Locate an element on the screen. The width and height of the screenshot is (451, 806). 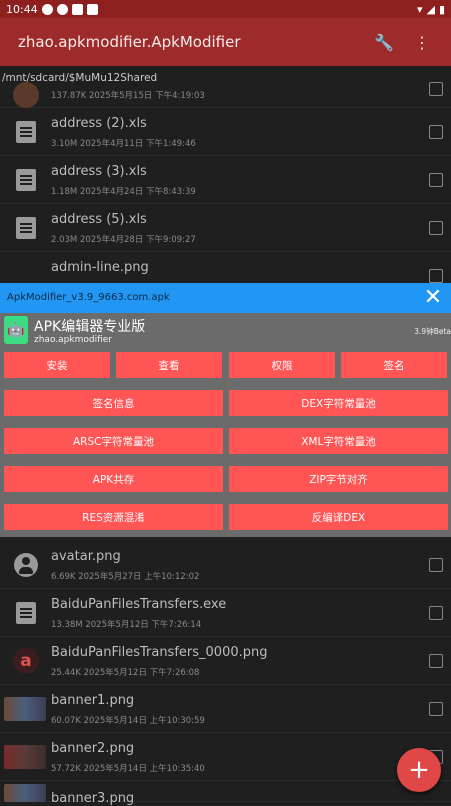
file-name: address (5).xls is located at coordinates (99, 219).